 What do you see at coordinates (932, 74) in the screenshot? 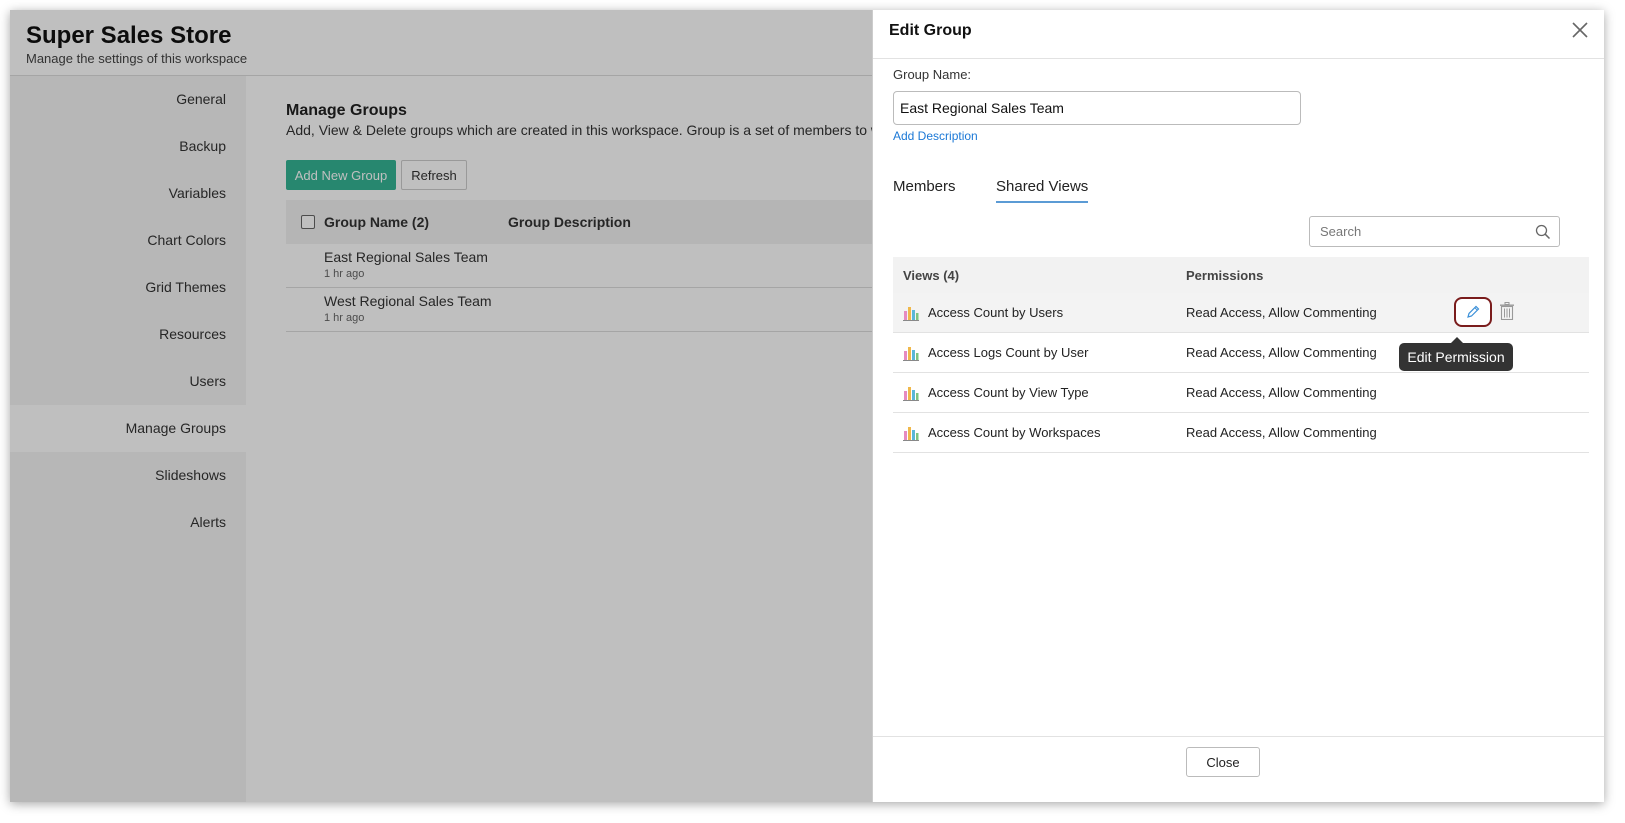
I see `group-name-label: Group Name:` at bounding box center [932, 74].